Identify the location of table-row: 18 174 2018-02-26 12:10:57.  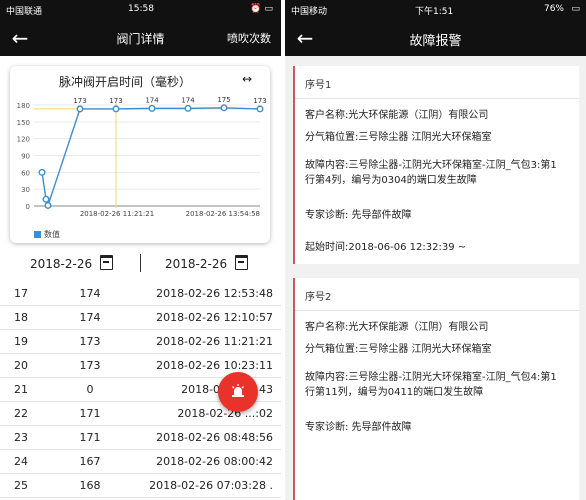
(140, 318).